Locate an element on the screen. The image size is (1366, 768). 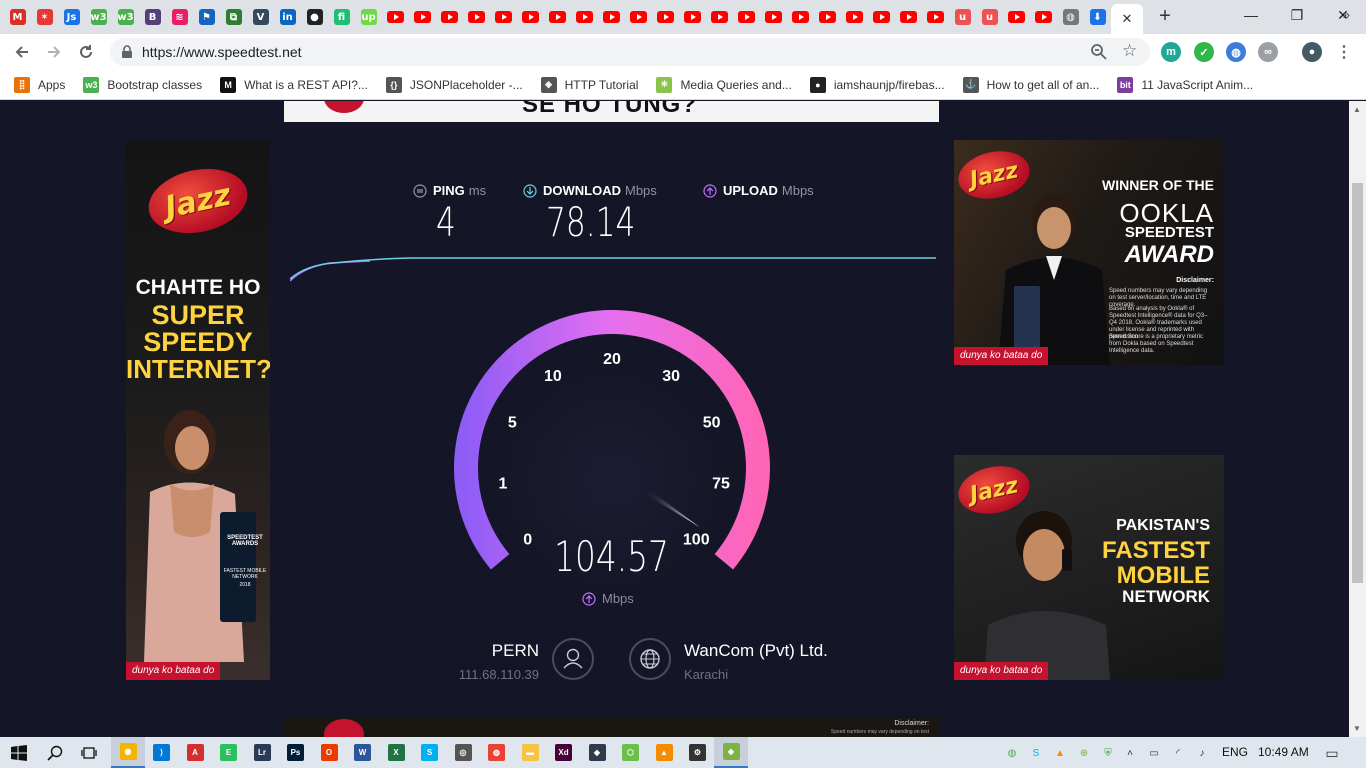
photoshop-icon: Ps is located at coordinates (296, 752).